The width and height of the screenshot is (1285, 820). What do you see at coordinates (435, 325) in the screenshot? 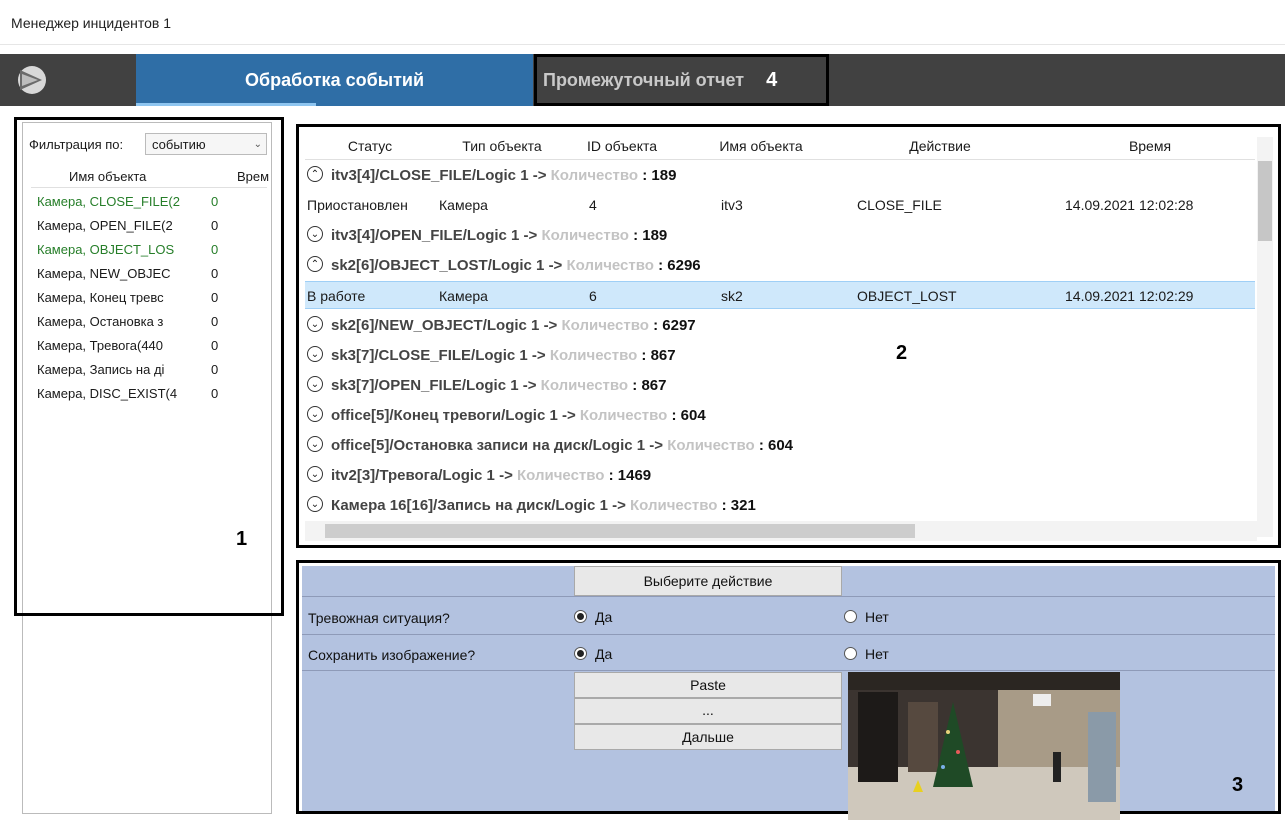
I see `event-group-name: sk2[6]/NEW_OBJECT/Logic 1` at bounding box center [435, 325].